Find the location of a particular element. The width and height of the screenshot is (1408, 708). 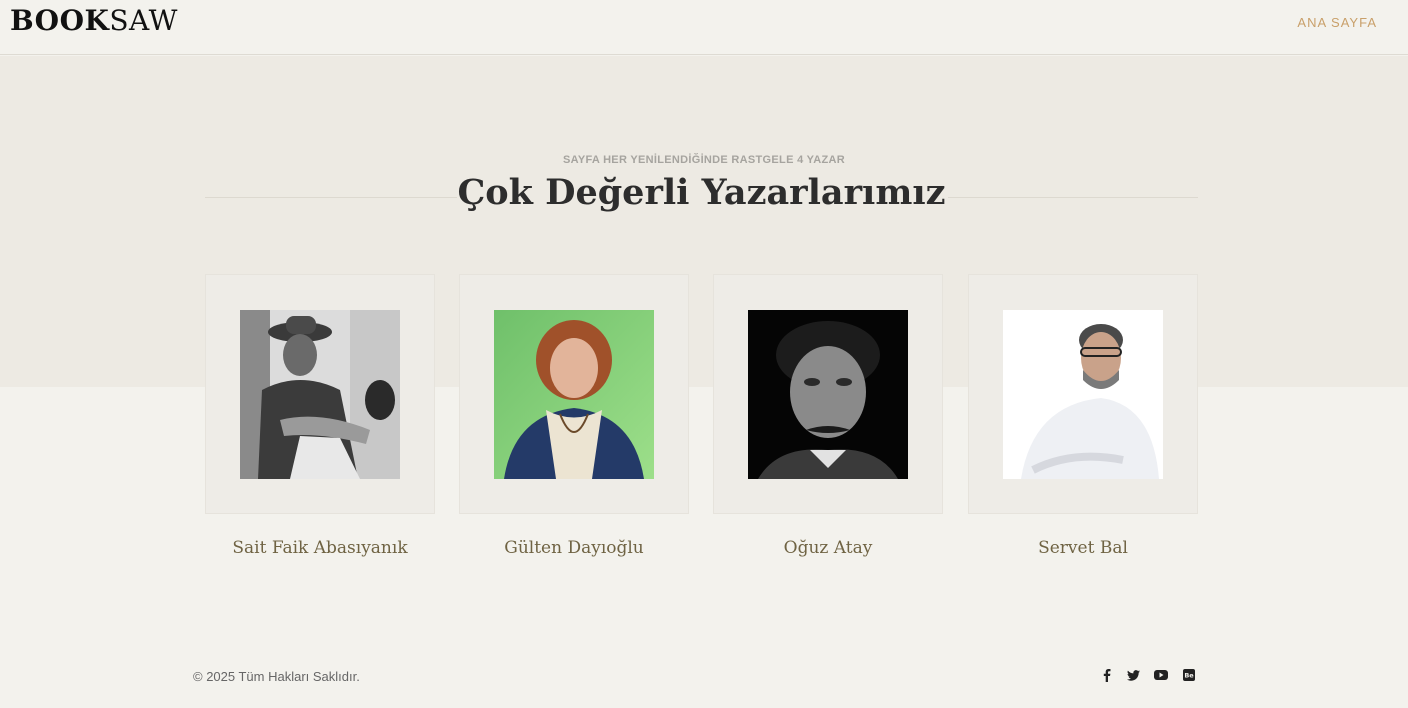

section-title-row: Çok Değerli Yazarlarımız is located at coordinates (701, 195).